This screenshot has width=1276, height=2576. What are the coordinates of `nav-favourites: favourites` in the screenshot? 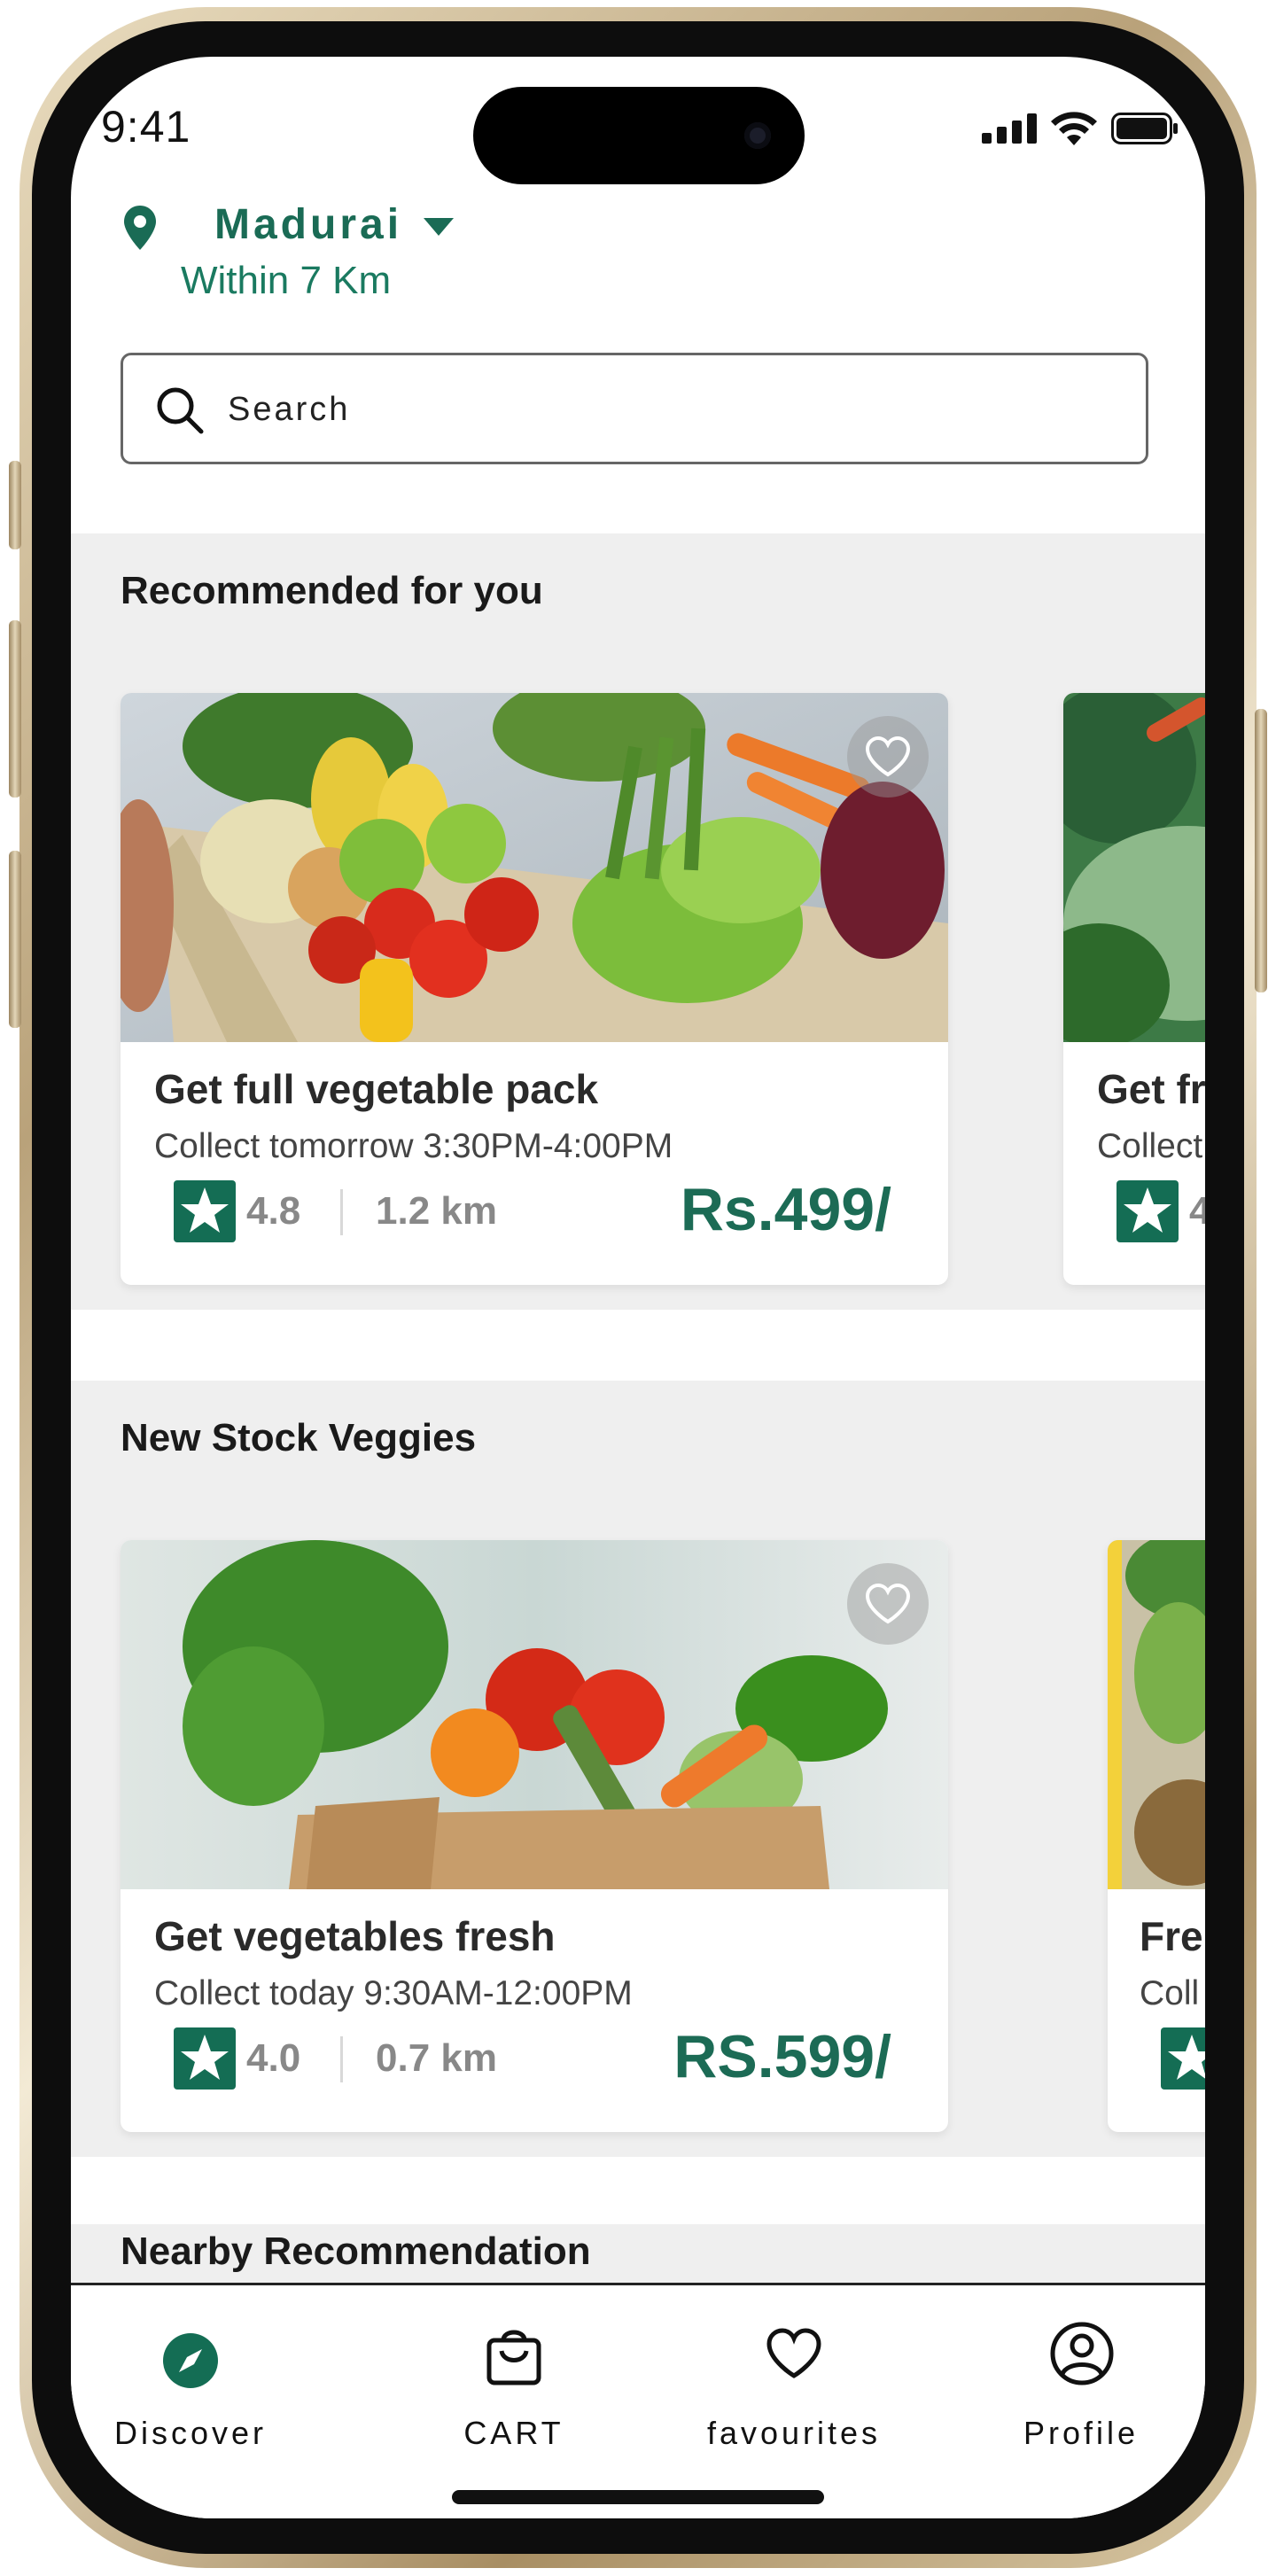 It's located at (794, 2374).